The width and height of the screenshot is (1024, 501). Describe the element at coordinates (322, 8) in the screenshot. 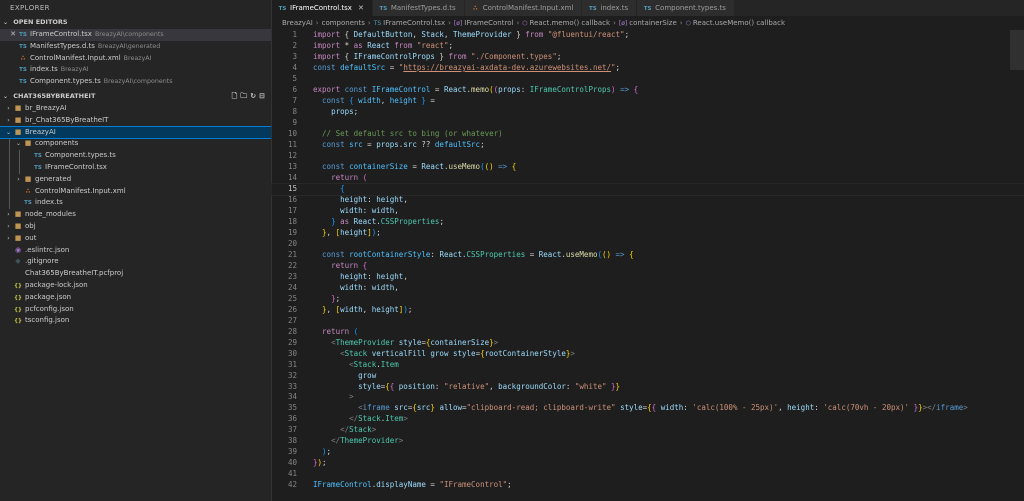

I see `editor-tab: TS IFrameControl.tsx ✕` at that location.